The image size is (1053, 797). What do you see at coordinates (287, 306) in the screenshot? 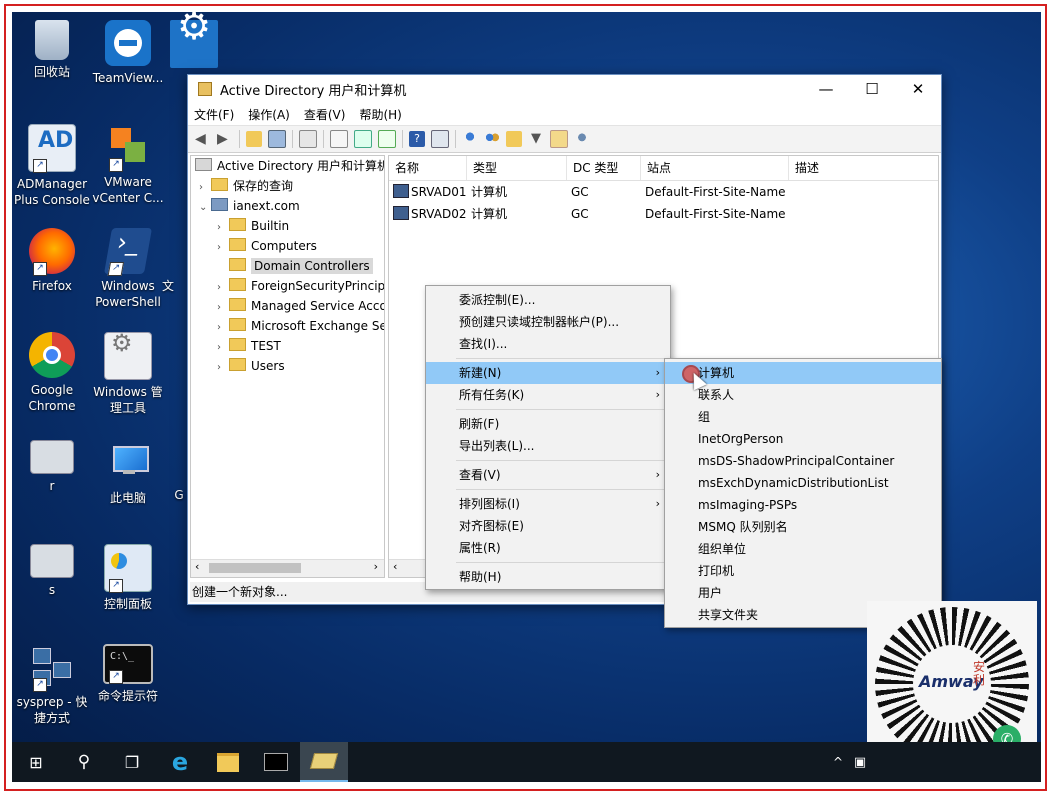
I see `tree-item-ou: › Managed Service Acco` at bounding box center [287, 306].